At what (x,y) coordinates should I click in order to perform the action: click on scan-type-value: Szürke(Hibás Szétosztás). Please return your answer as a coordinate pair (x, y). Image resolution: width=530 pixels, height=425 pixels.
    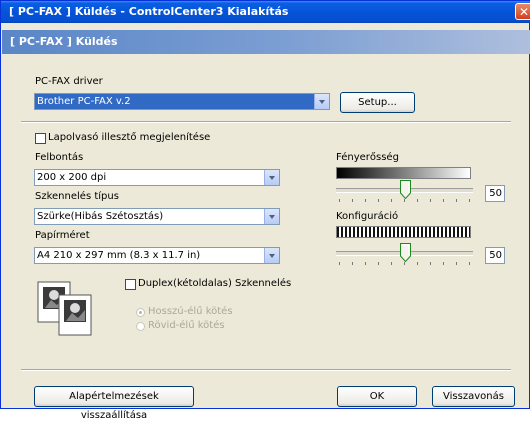
    Looking at the image, I should click on (100, 216).